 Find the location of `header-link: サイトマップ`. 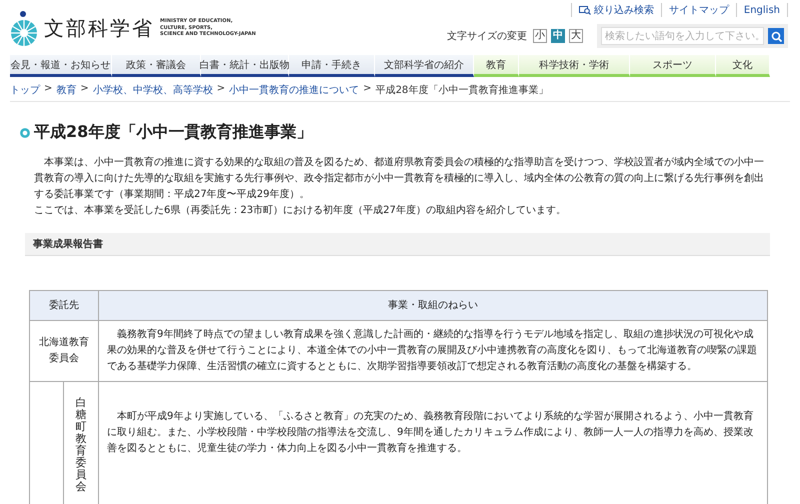

header-link: サイトマップ is located at coordinates (698, 10).